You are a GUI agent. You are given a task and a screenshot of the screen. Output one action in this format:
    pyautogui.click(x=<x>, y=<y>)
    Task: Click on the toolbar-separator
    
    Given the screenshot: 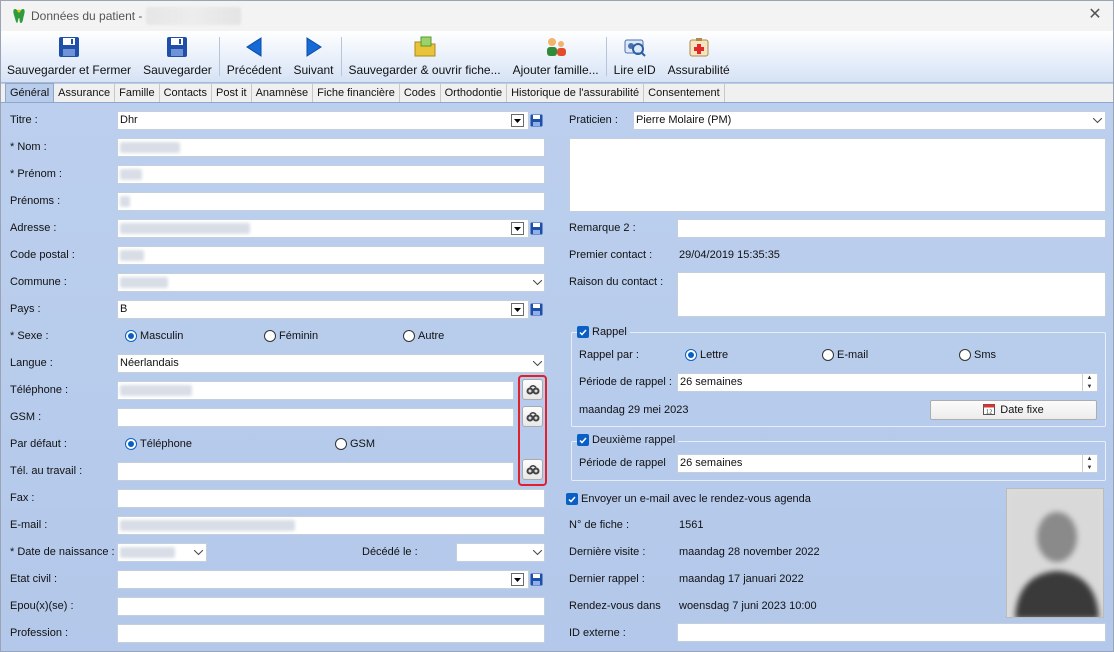 What is the action you would take?
    pyautogui.click(x=341, y=56)
    